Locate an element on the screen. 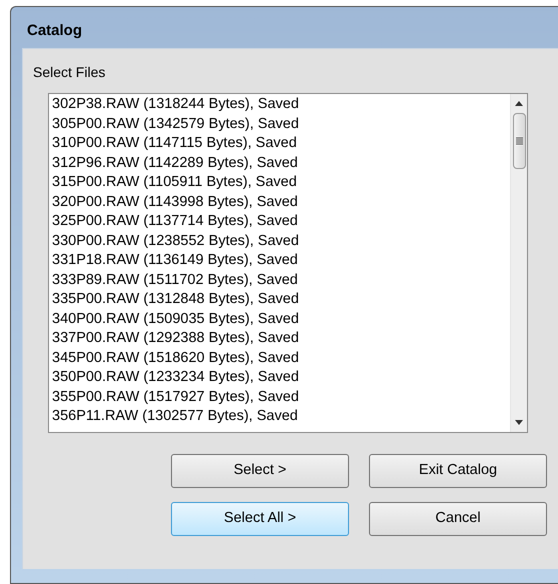 Image resolution: width=558 pixels, height=584 pixels. file-list-item: 320P00.RAW (1143998 Bytes), Saved is located at coordinates (175, 202).